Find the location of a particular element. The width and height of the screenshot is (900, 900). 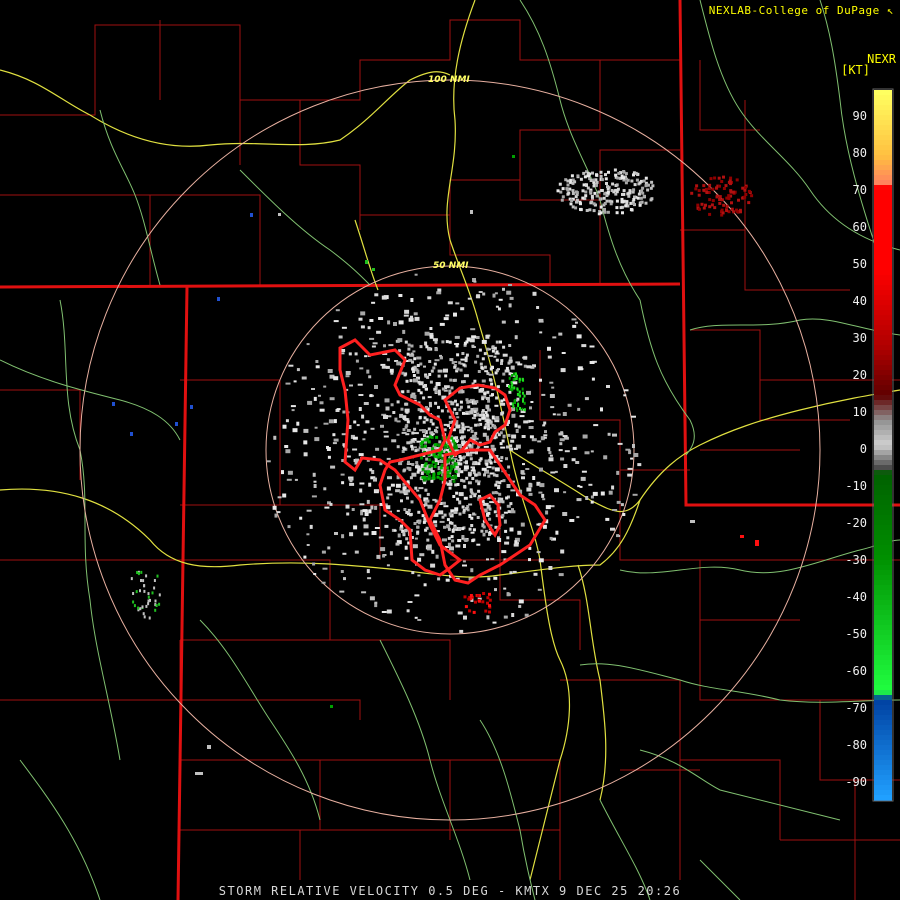

legend-tick-label: 0 is located at coordinates (863, 449).